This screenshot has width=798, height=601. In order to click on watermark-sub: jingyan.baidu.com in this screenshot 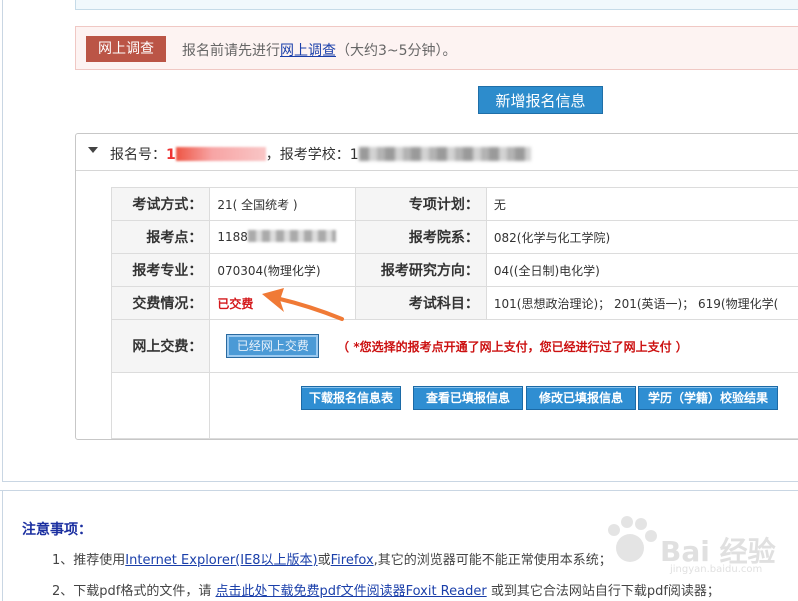, I will do `click(716, 569)`.